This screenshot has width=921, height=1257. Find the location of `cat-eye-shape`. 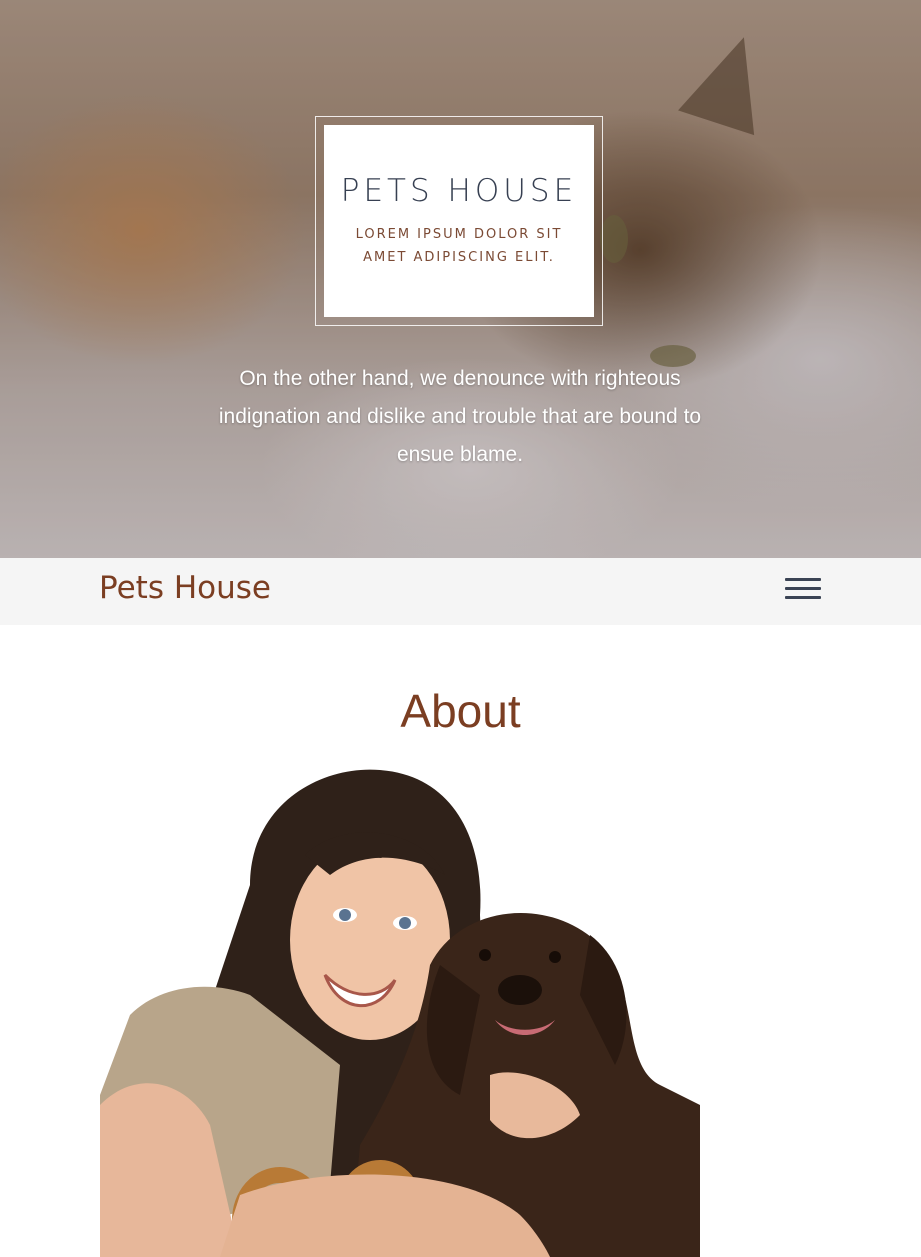

cat-eye-shape is located at coordinates (614, 239).